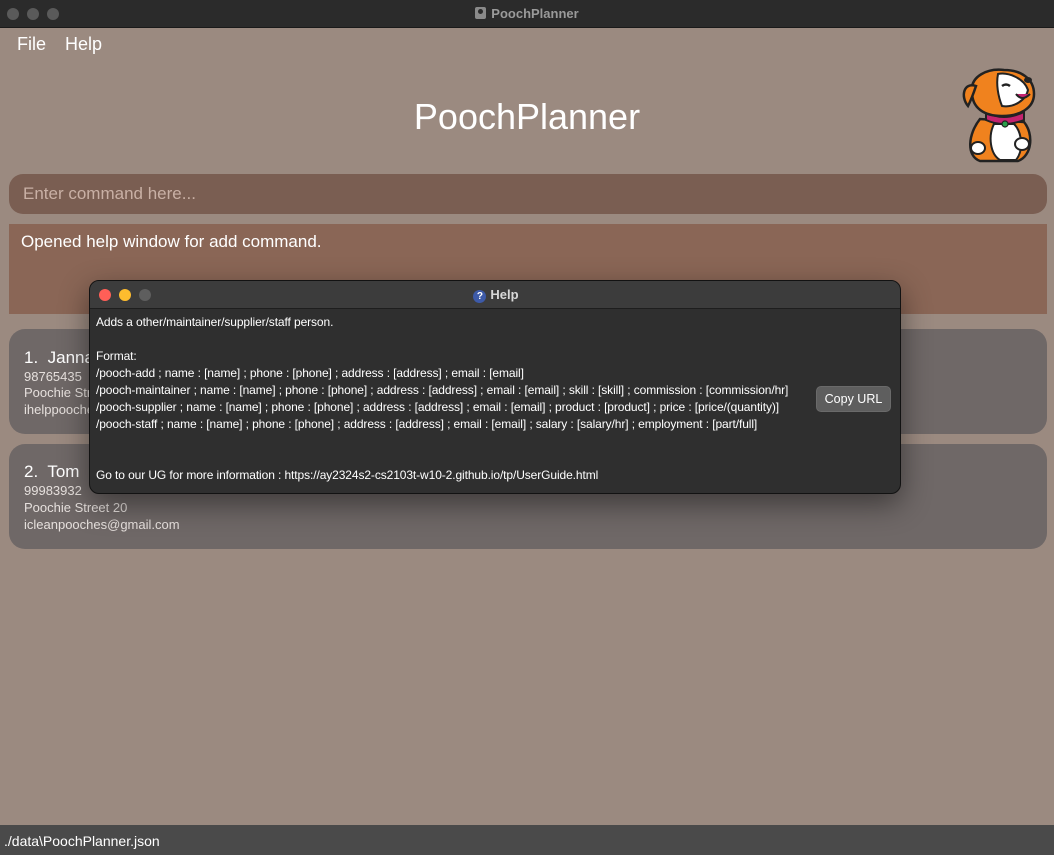 The height and width of the screenshot is (855, 1054). What do you see at coordinates (70, 357) in the screenshot?
I see `person-name-text: Janna` at bounding box center [70, 357].